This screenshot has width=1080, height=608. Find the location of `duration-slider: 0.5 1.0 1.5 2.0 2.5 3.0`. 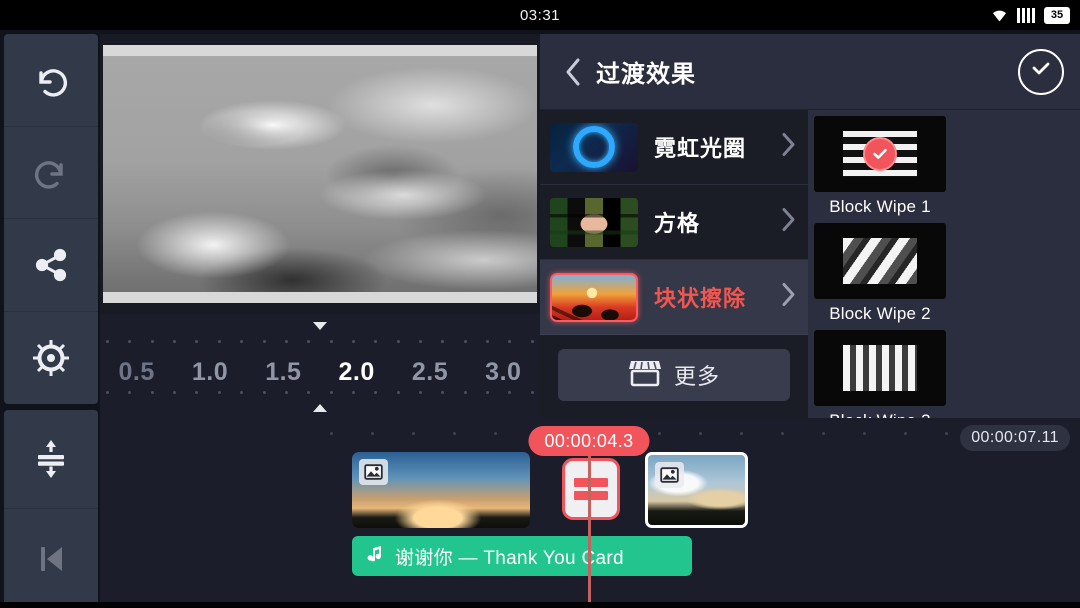

duration-slider: 0.5 1.0 1.5 2.0 2.5 3.0 is located at coordinates (320, 366).